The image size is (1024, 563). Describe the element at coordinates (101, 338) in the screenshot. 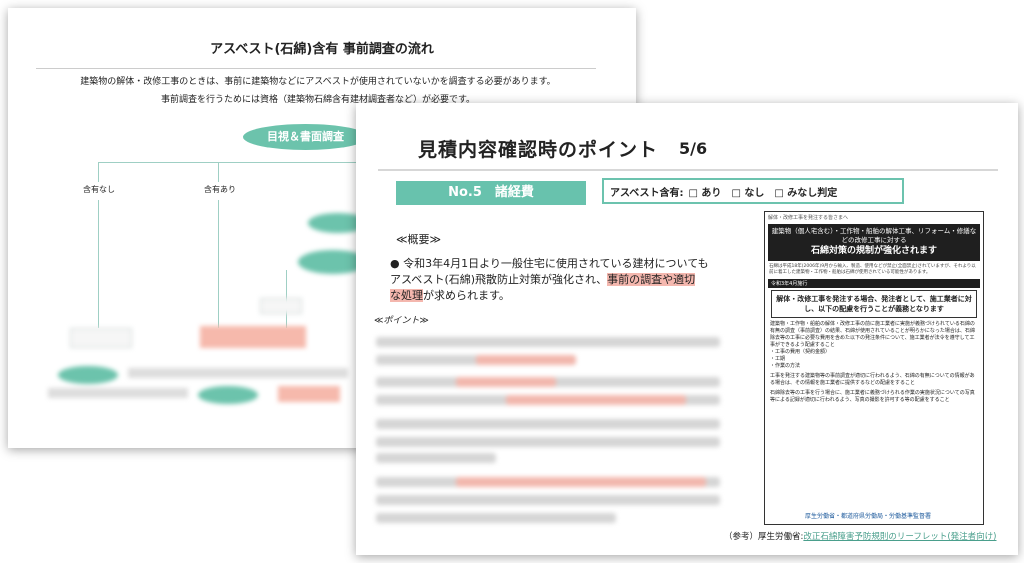

I see `blurred-box-none` at that location.